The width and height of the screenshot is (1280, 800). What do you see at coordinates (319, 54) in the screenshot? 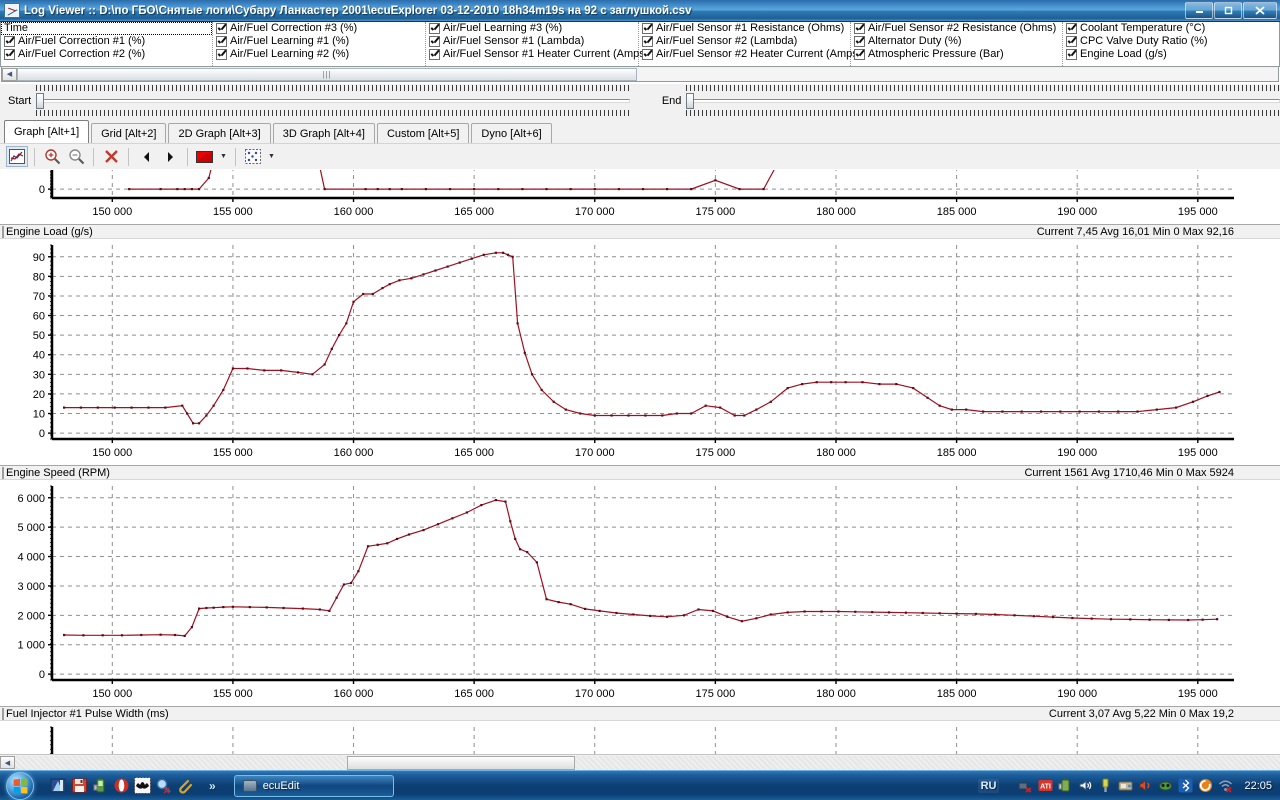
I see `parameter-item-afl2: Air/Fuel Learning #2 (%)` at bounding box center [319, 54].